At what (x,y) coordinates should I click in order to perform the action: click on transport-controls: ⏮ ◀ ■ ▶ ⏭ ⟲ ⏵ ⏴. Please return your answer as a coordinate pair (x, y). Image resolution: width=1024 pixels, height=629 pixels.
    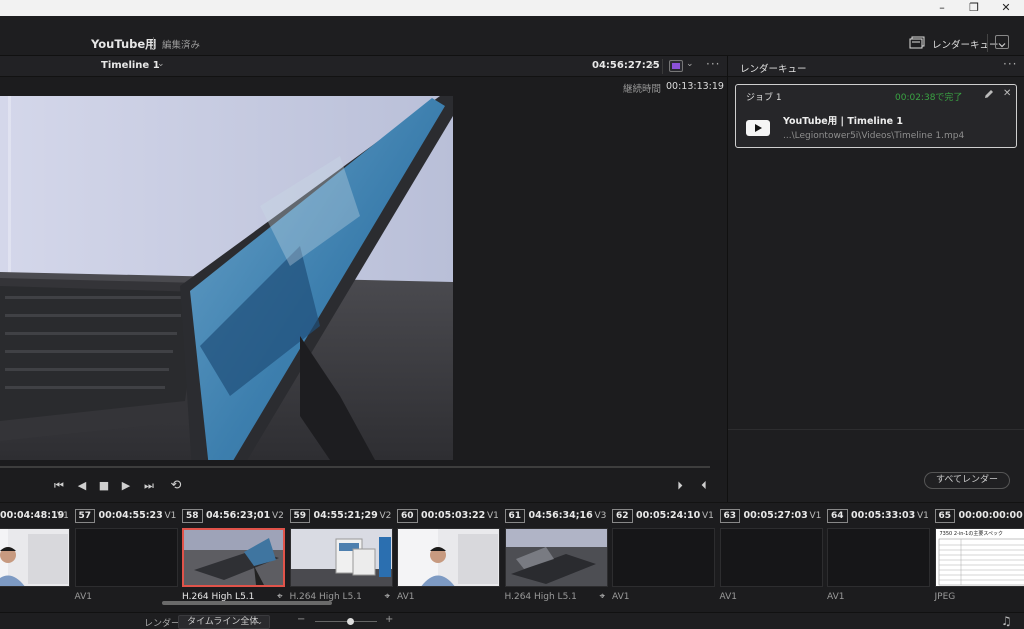
    Looking at the image, I should click on (363, 486).